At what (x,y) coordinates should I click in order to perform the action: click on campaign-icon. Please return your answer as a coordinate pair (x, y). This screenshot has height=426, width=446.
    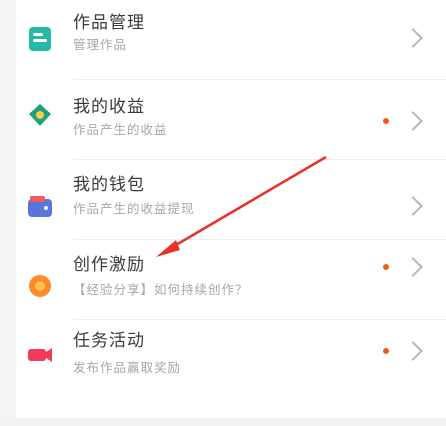
    Looking at the image, I should click on (40, 355).